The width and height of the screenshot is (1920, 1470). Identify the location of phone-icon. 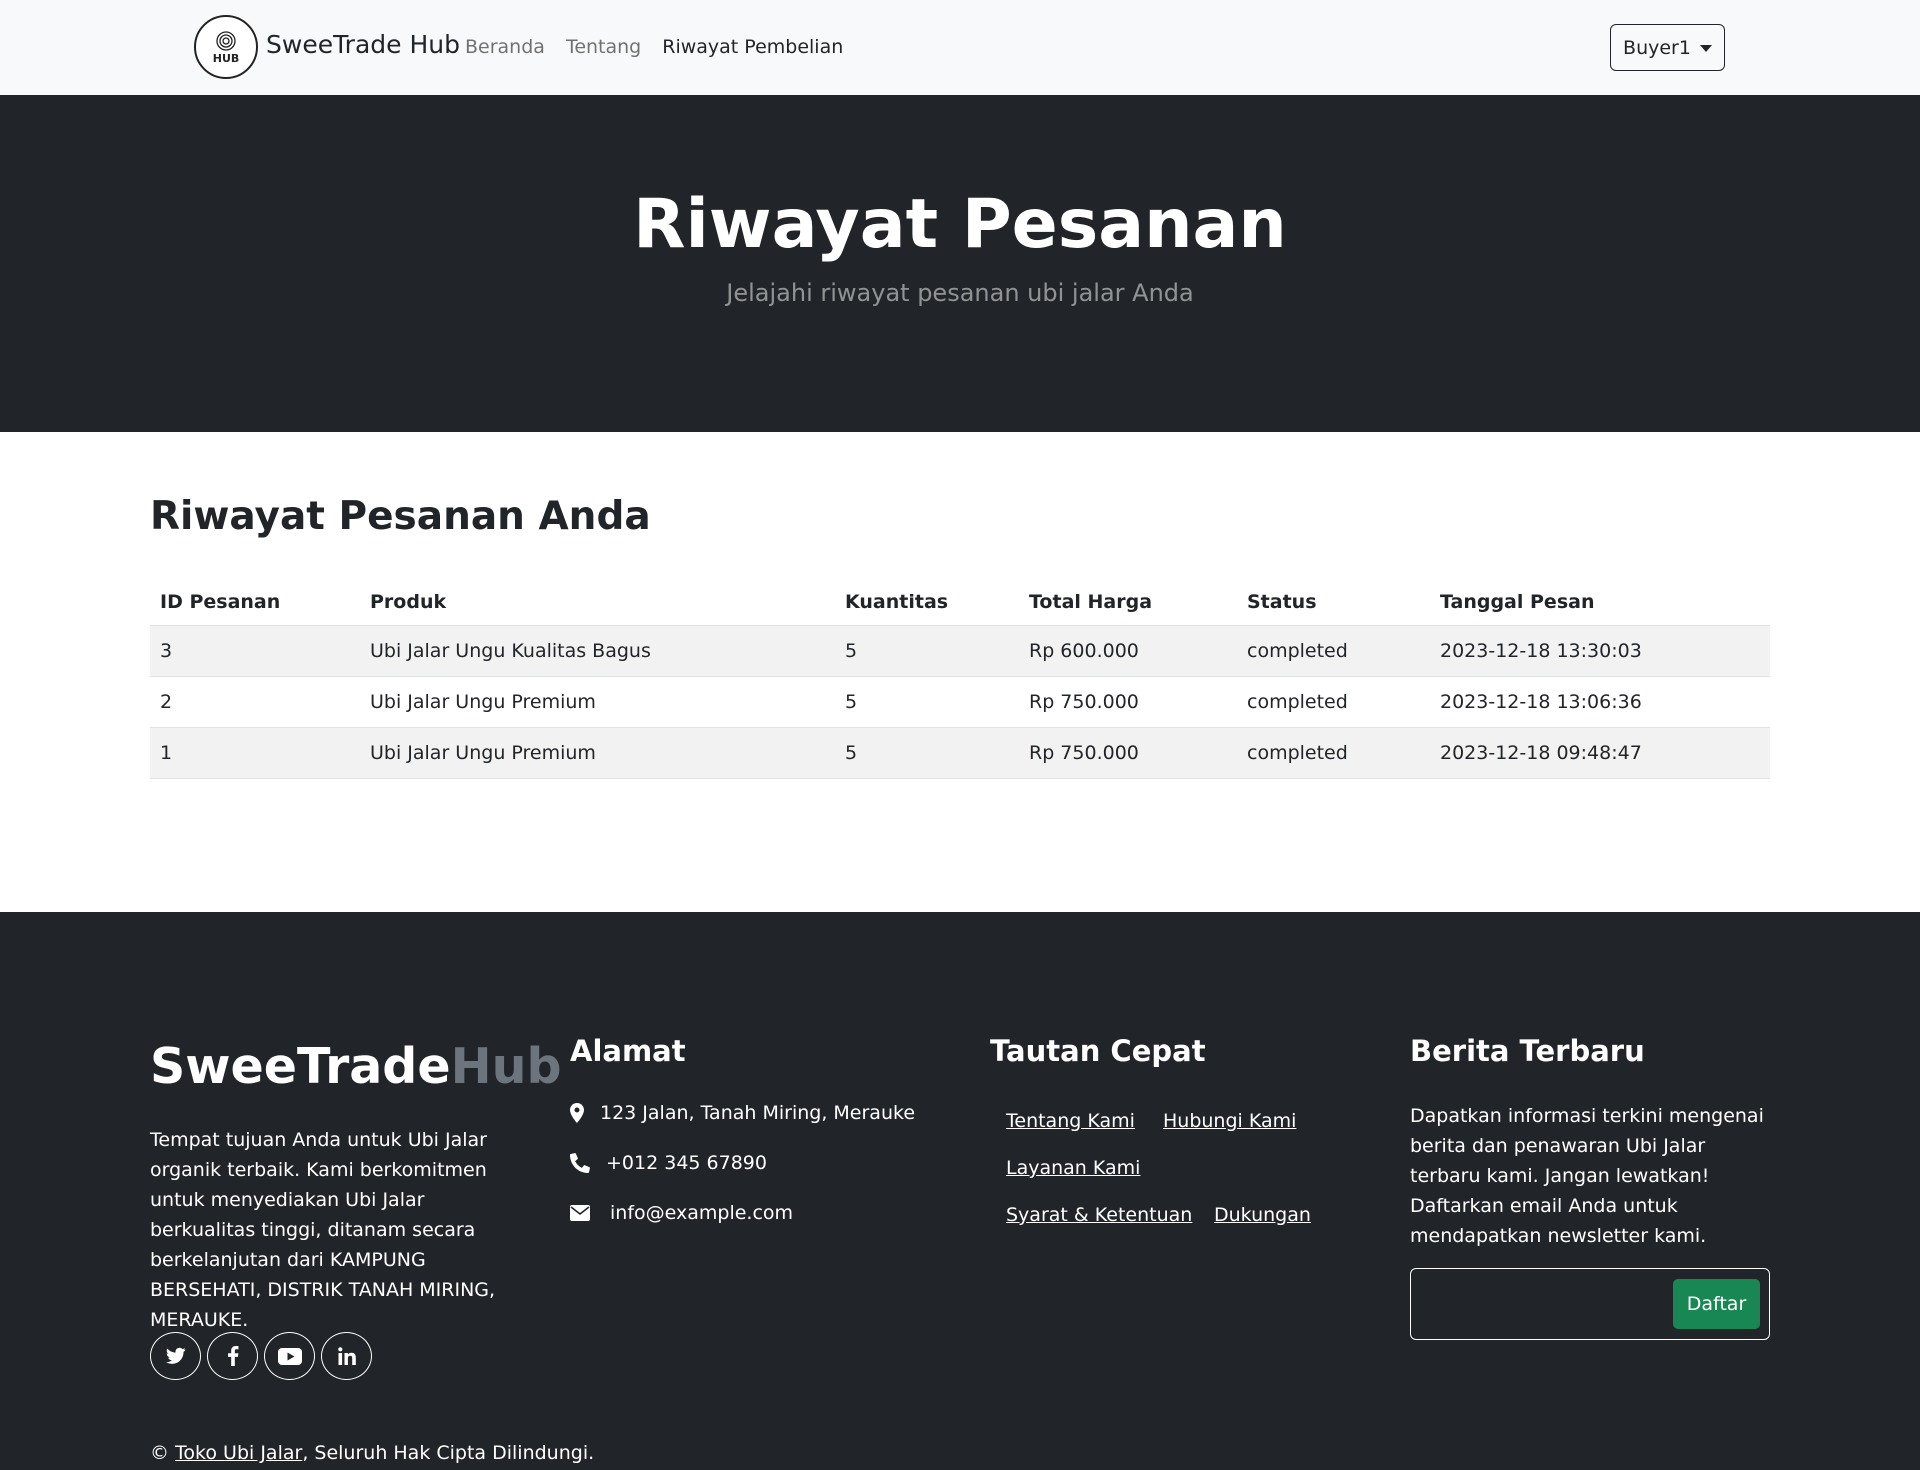
(588, 1163).